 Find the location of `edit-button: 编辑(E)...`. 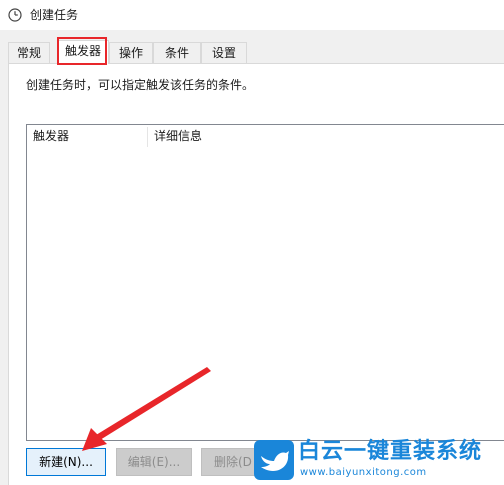

edit-button: 编辑(E)... is located at coordinates (154, 462).